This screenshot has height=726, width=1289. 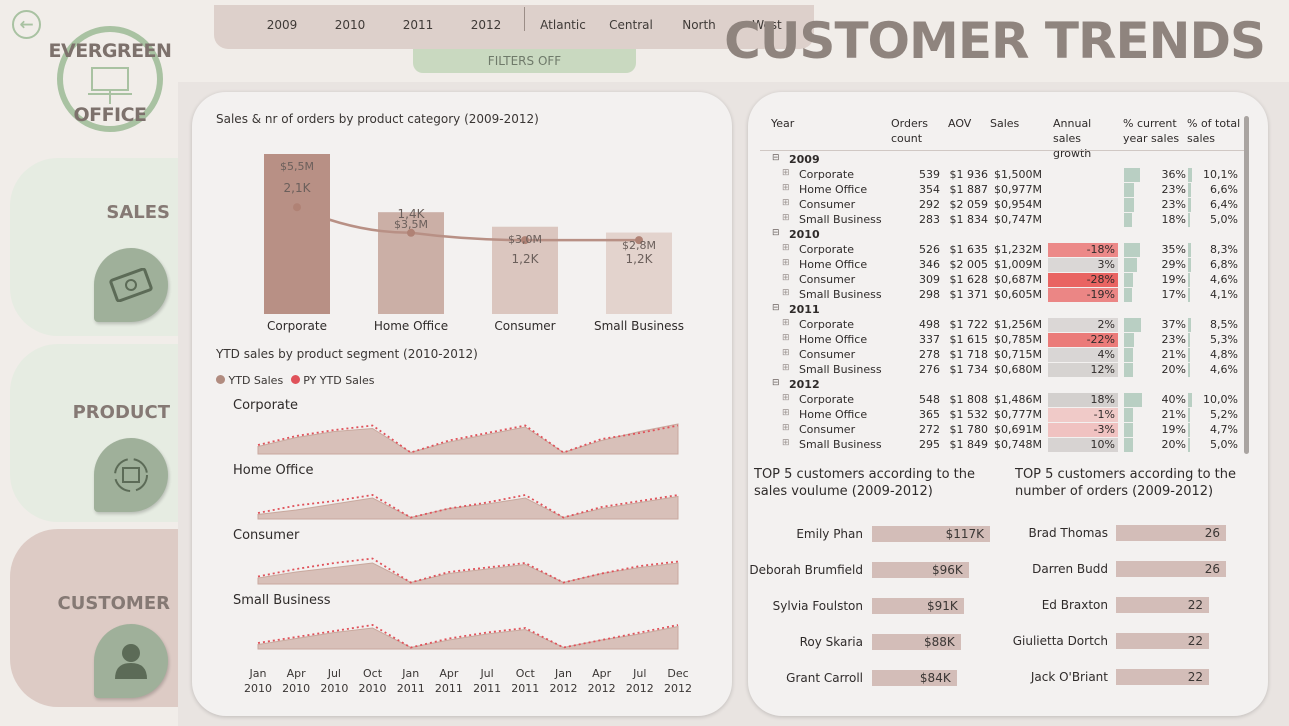 What do you see at coordinates (1005, 205) in the screenshot?
I see `table-row: ⊞ Consumer 292 $2 059 $0,954M 23% 6,4%` at bounding box center [1005, 205].